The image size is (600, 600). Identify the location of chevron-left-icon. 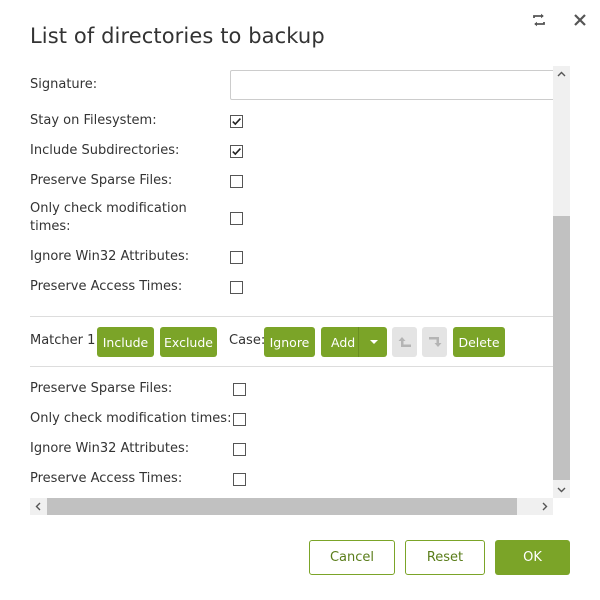
(38, 507).